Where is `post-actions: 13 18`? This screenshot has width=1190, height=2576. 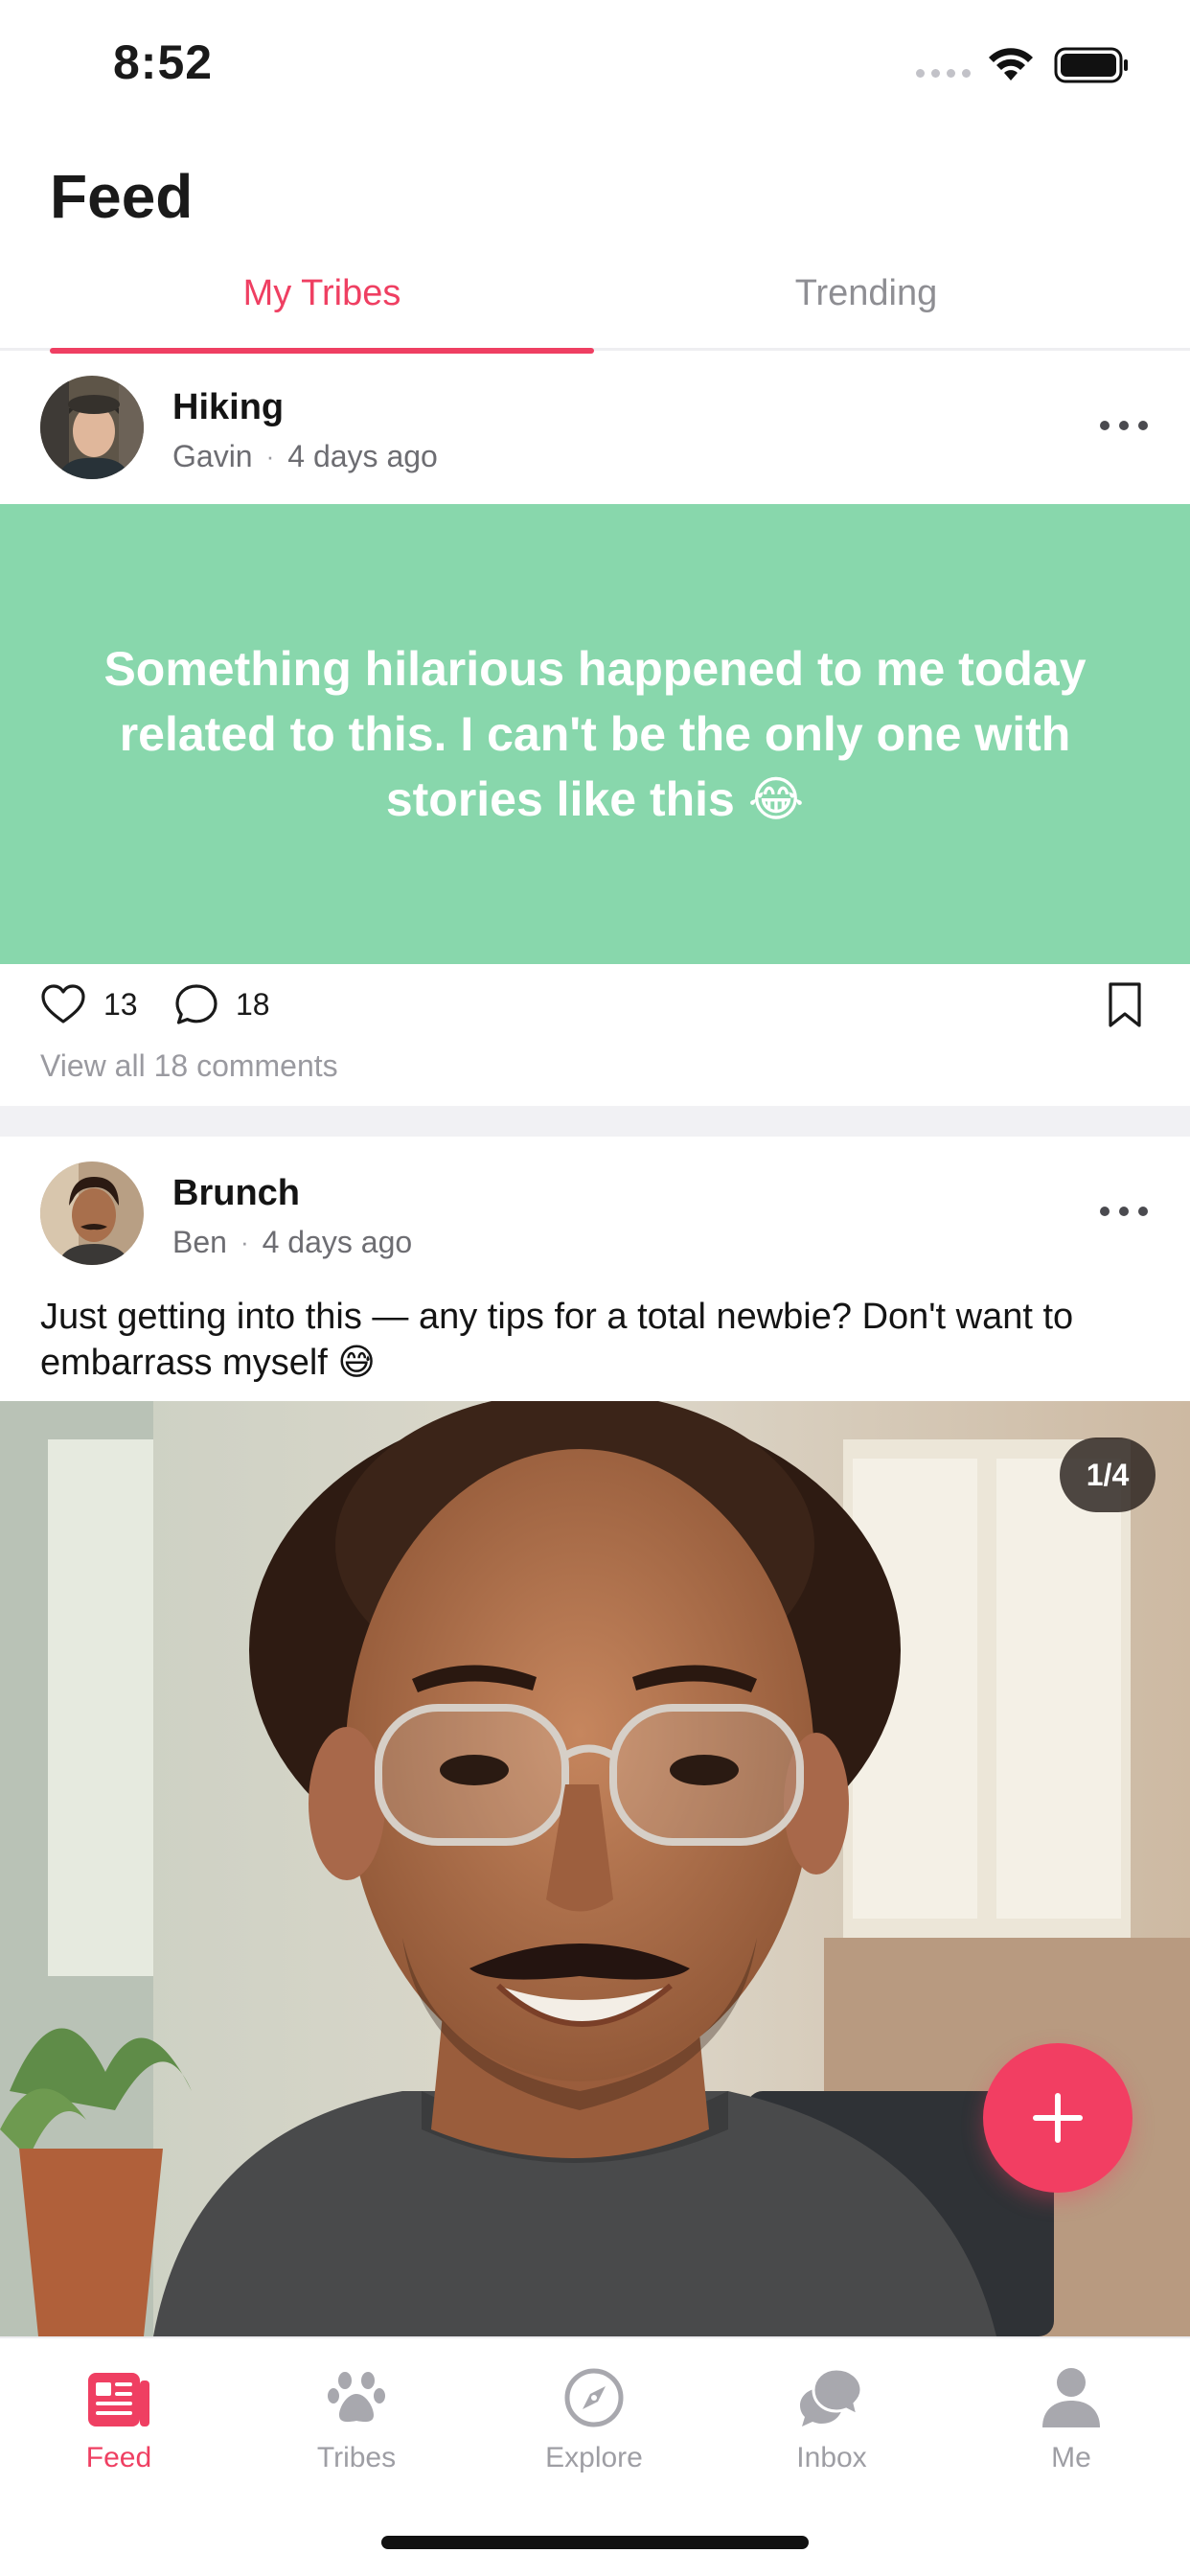 post-actions: 13 18 is located at coordinates (595, 1007).